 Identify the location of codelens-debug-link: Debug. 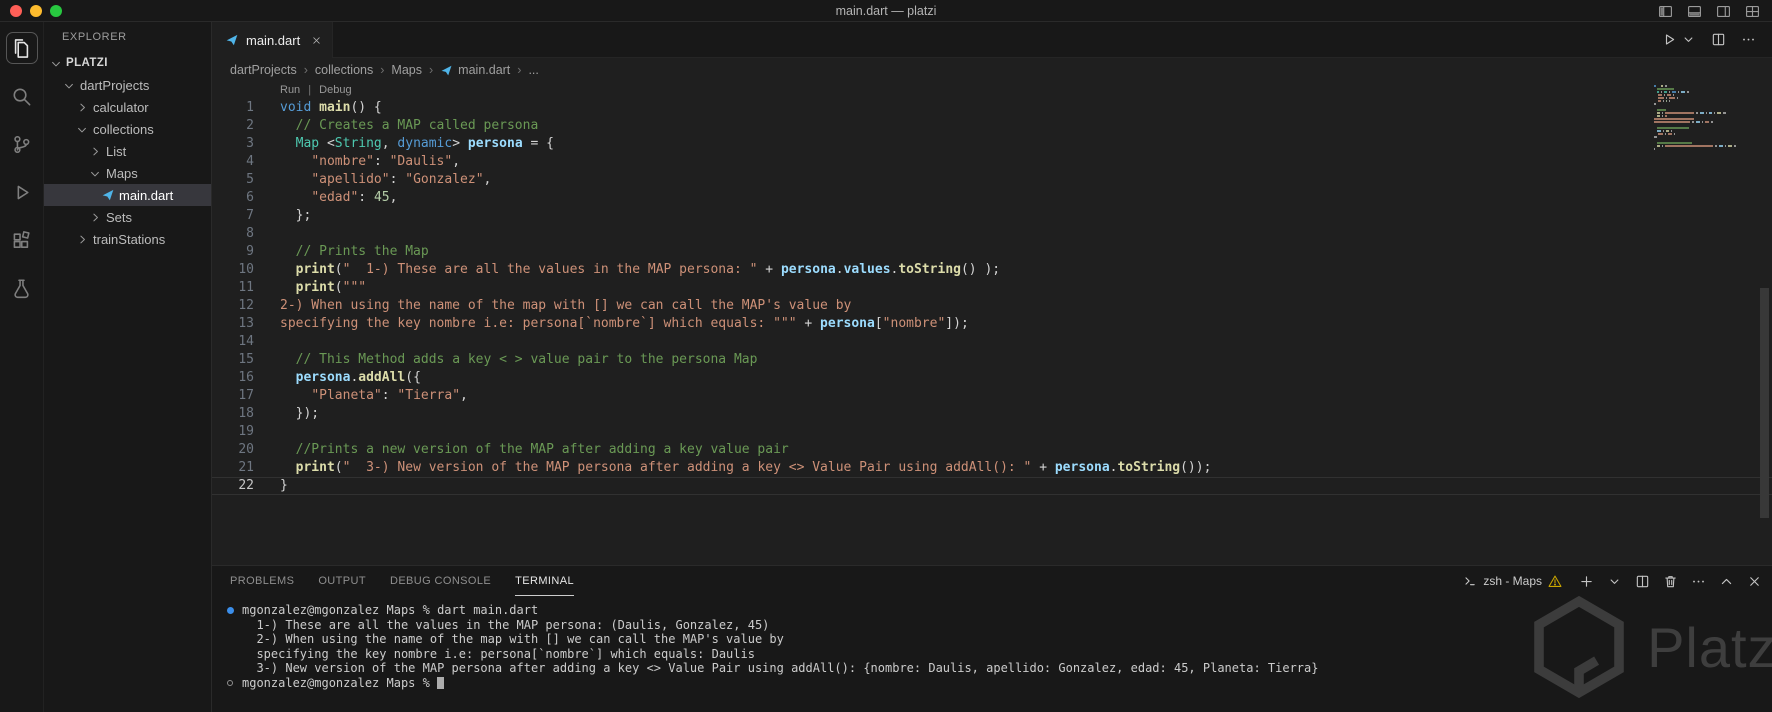
(335, 90).